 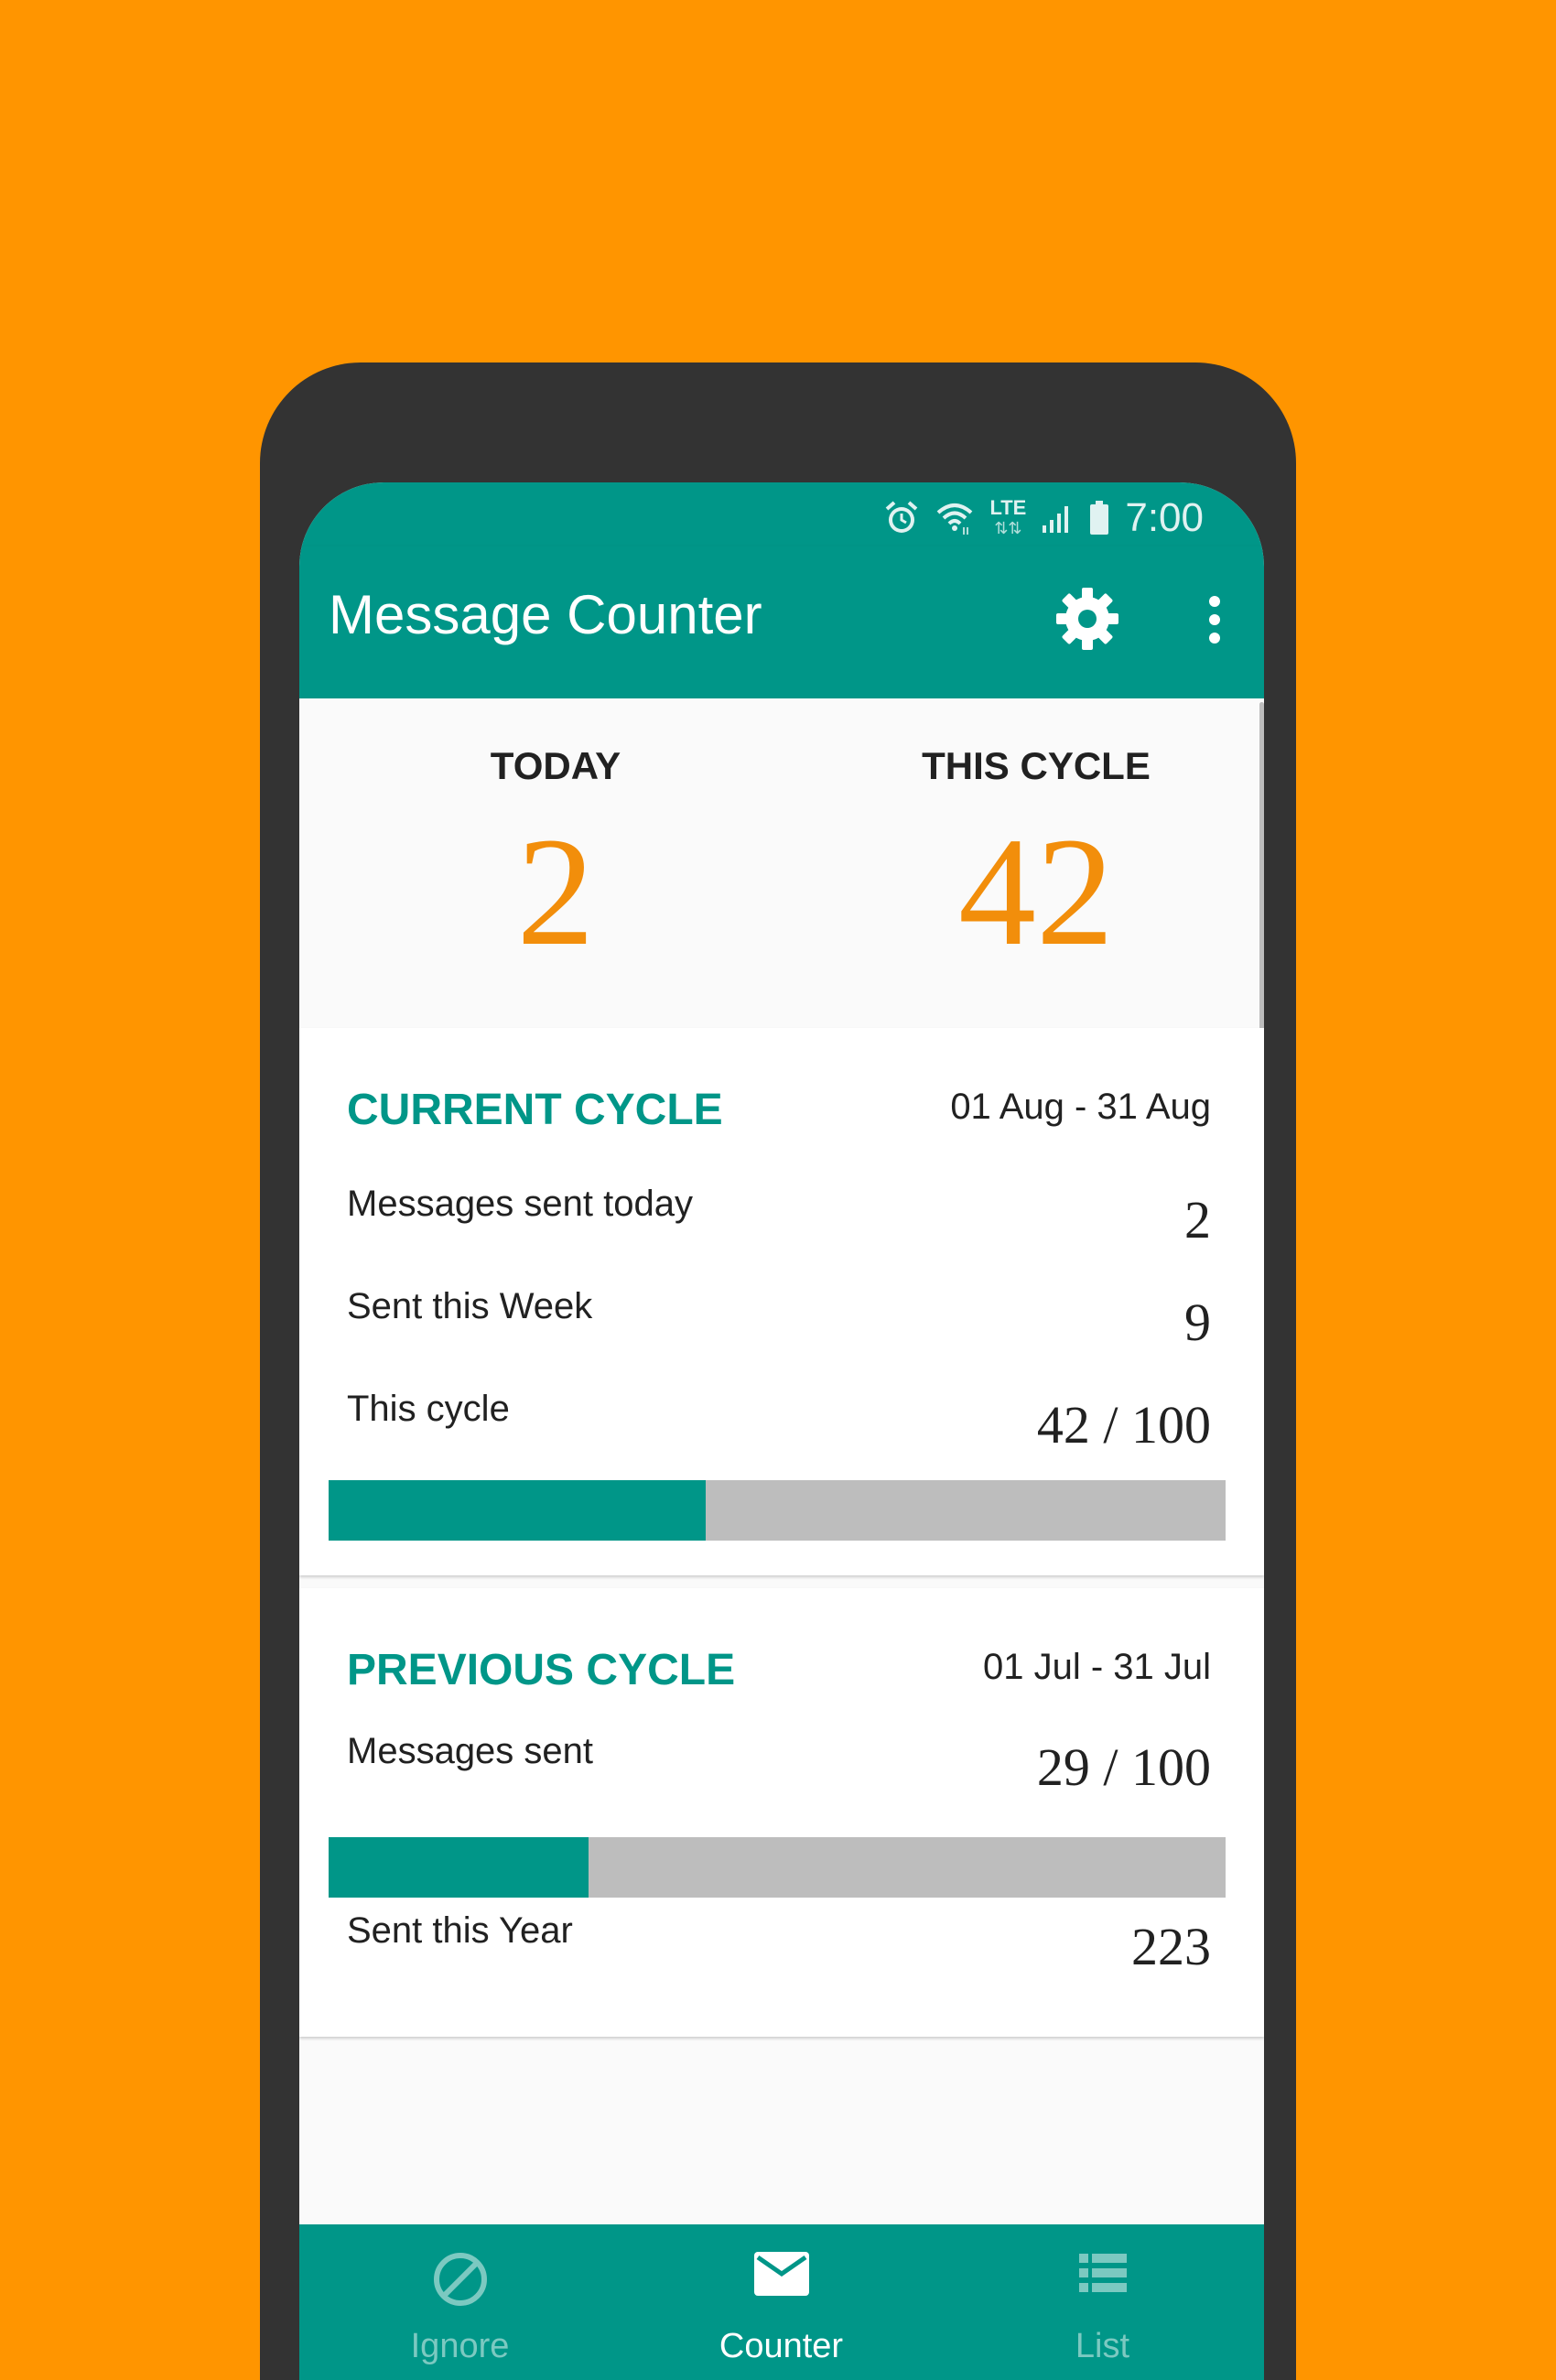 I want to click on alarm-icon, so click(x=901, y=518).